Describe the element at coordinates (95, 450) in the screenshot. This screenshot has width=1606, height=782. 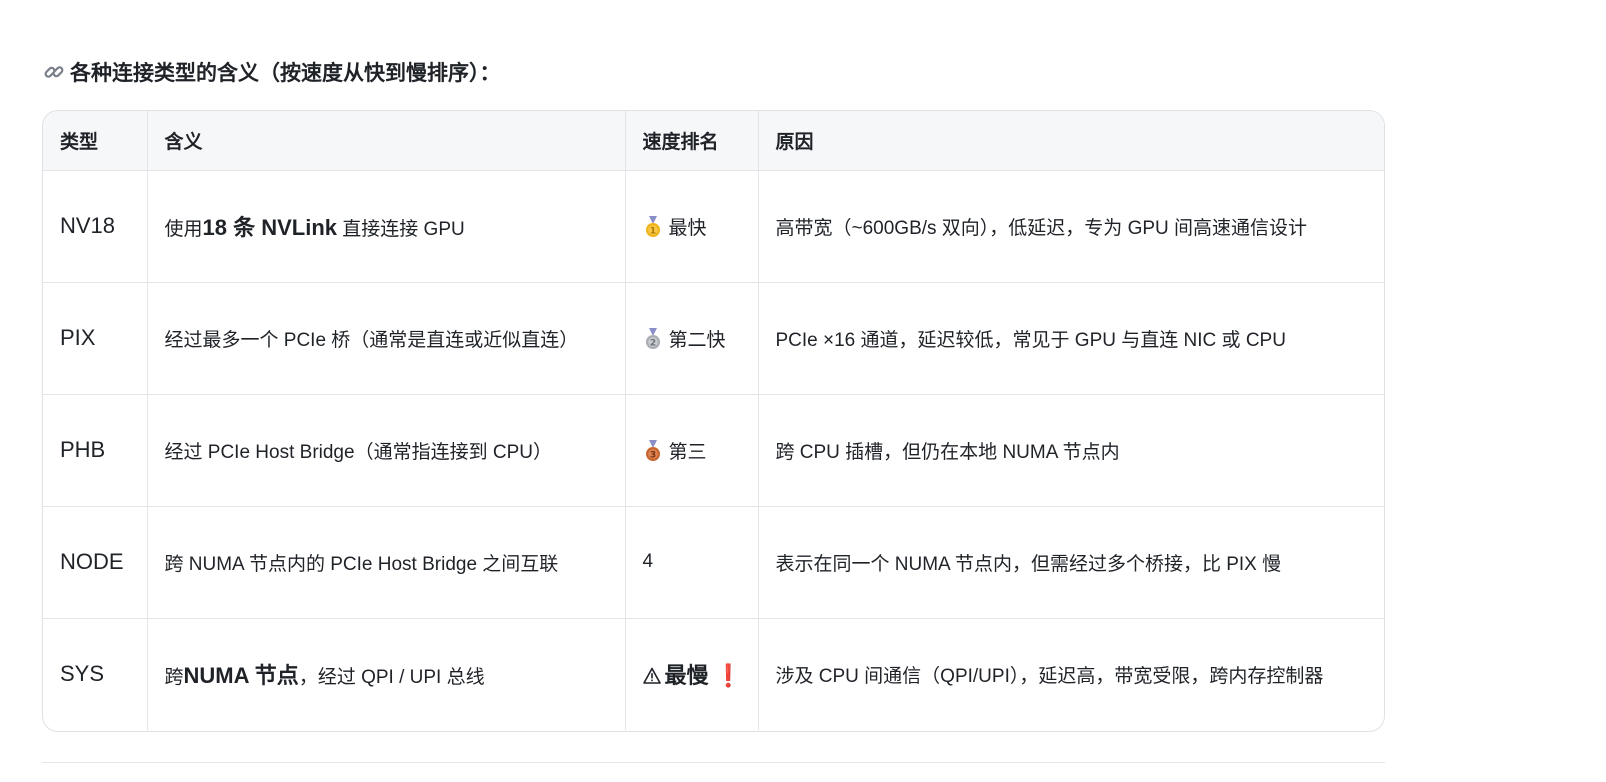
I see `cell-type: PHB` at that location.